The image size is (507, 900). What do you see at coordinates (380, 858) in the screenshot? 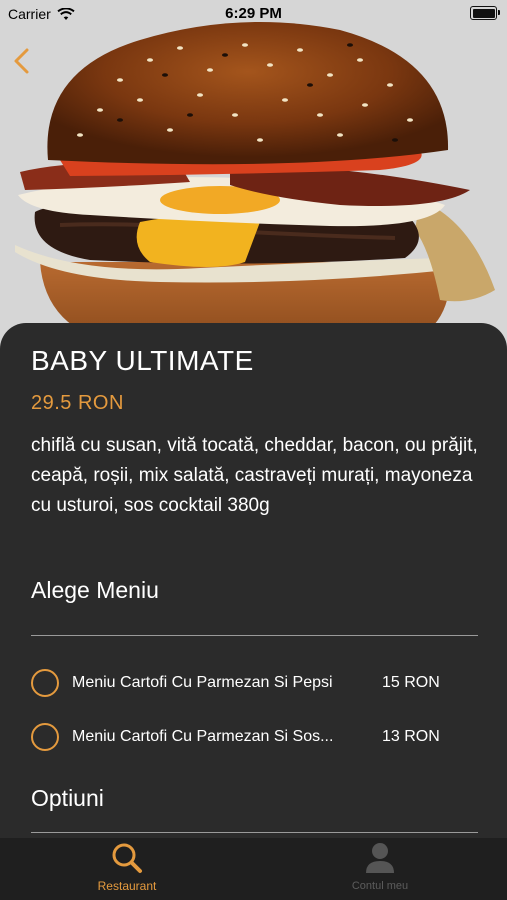
I see `person-icon` at bounding box center [380, 858].